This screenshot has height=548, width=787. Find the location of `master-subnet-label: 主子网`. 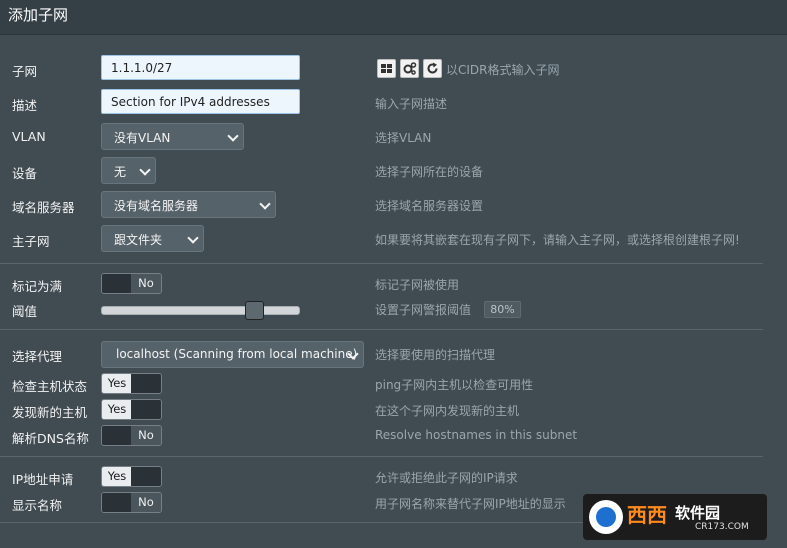

master-subnet-label: 主子网 is located at coordinates (31, 241).